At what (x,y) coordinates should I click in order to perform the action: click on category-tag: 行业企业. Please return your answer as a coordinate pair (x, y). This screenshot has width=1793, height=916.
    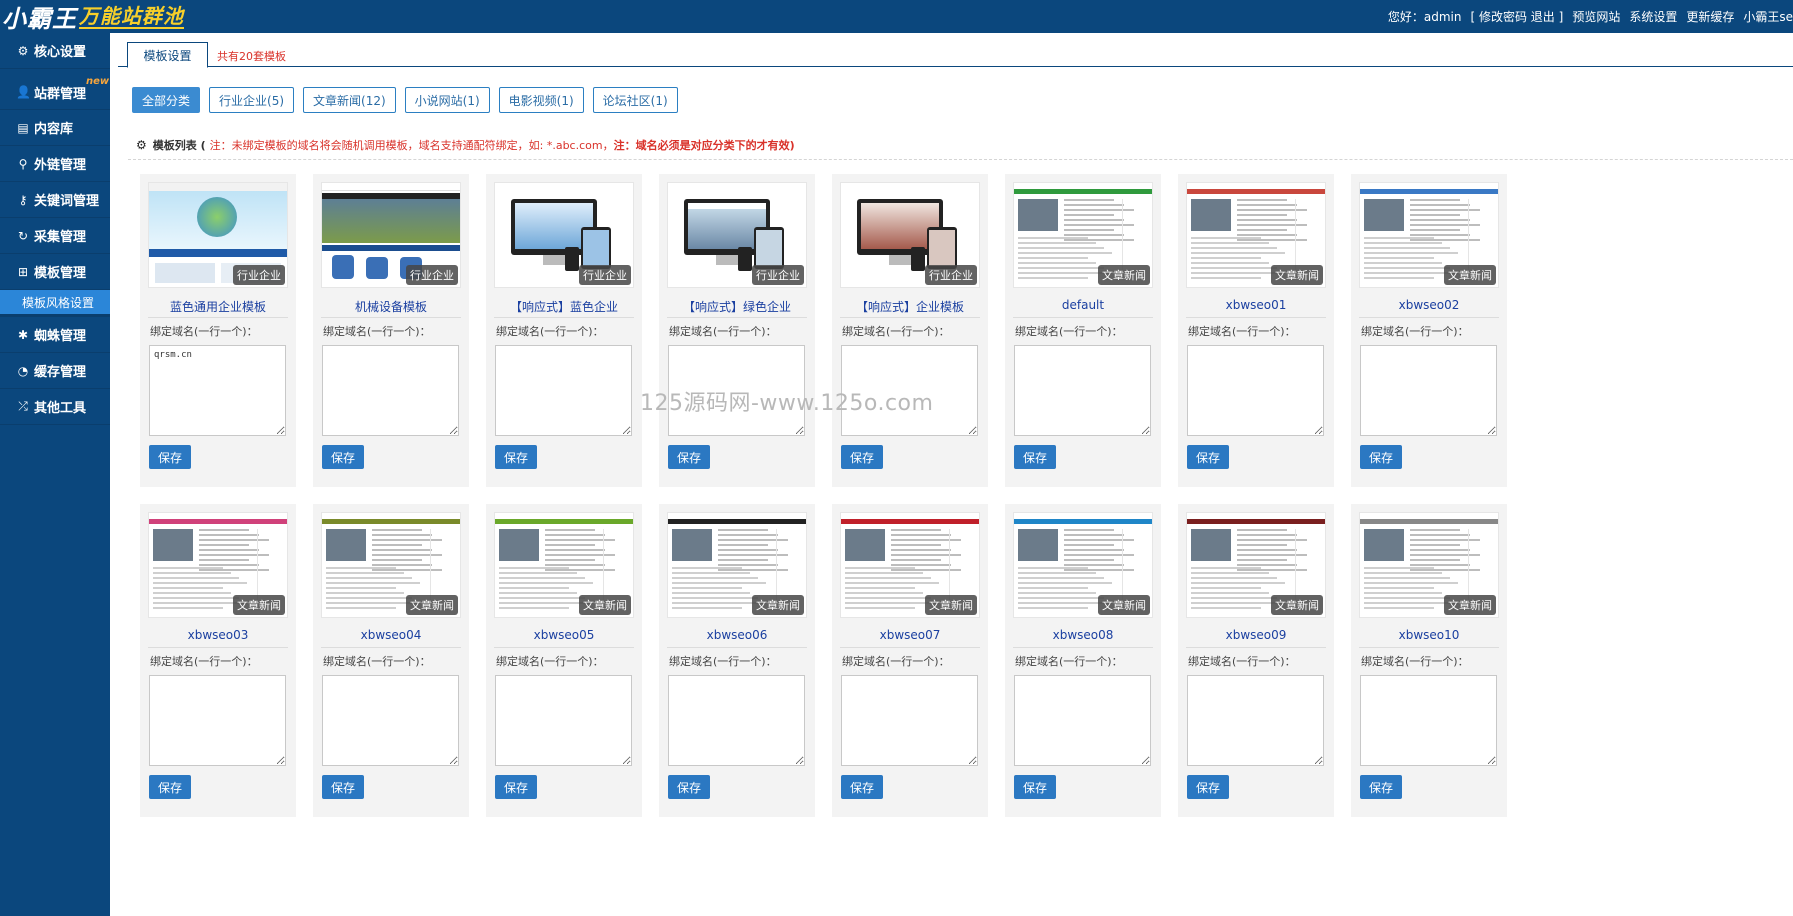
    Looking at the image, I should click on (605, 275).